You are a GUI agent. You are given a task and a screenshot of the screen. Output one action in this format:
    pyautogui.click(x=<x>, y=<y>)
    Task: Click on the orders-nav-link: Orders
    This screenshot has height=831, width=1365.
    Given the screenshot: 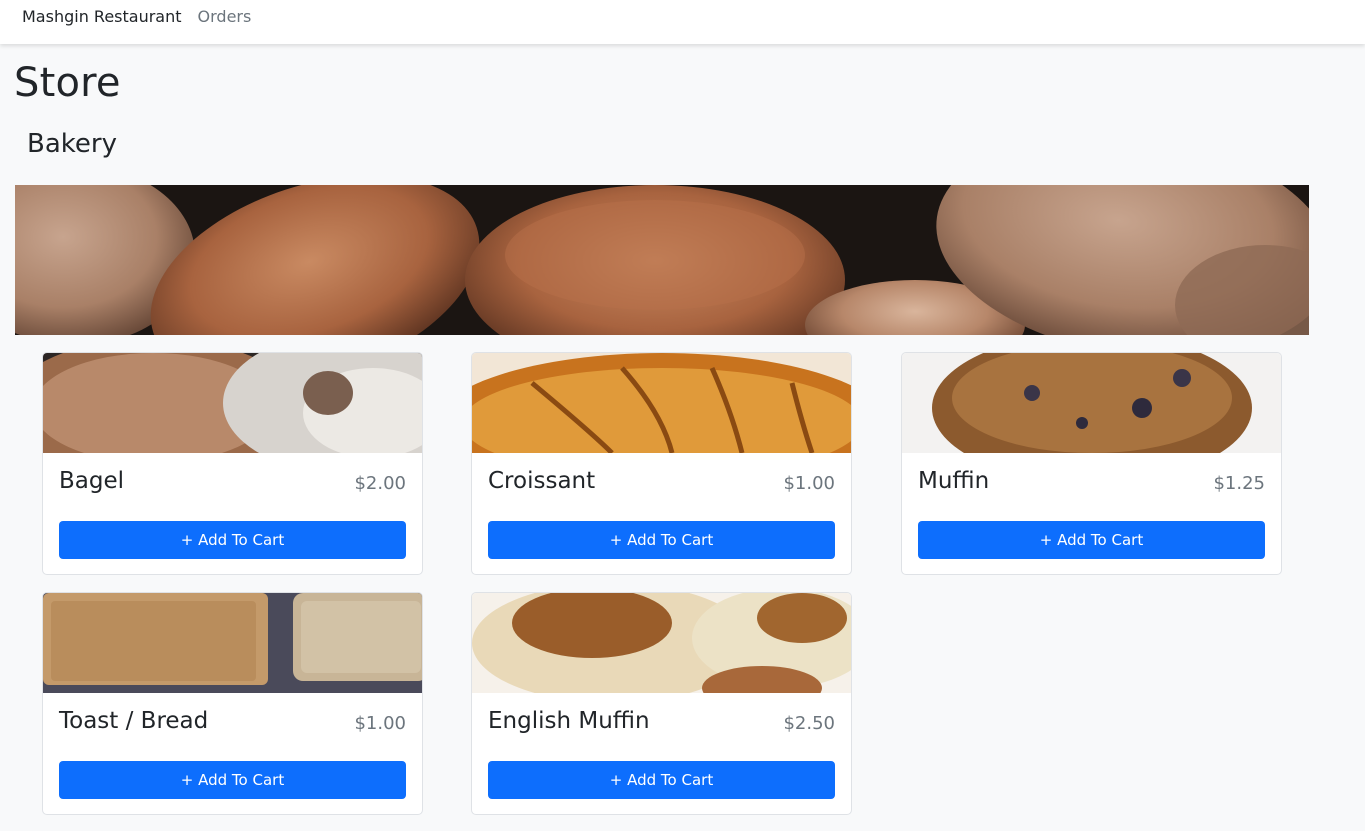 What is the action you would take?
    pyautogui.click(x=225, y=16)
    